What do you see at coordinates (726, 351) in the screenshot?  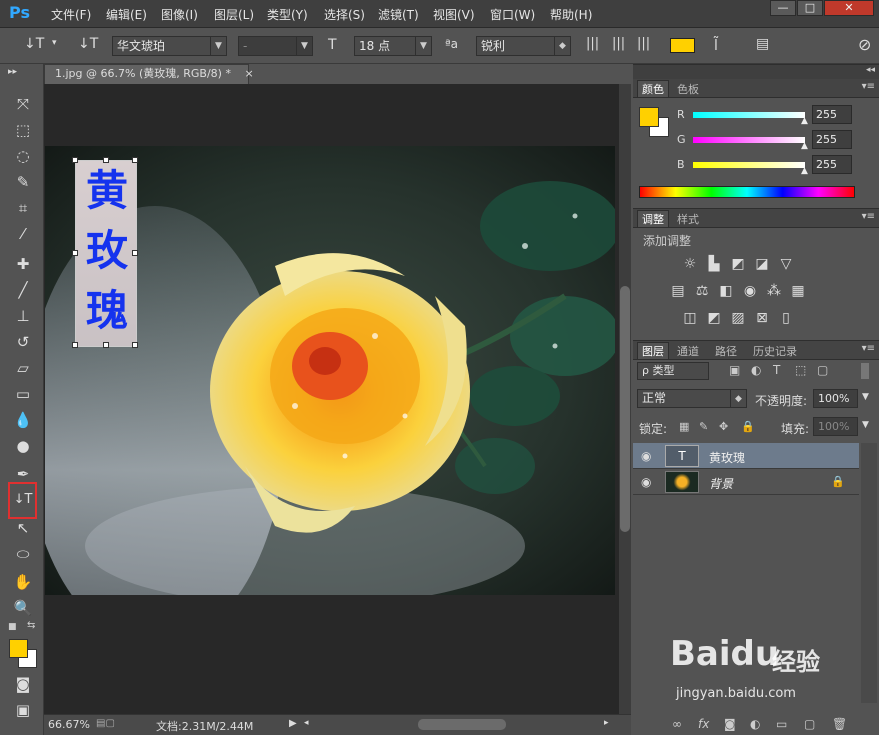 I see `tab-paths: 路径` at bounding box center [726, 351].